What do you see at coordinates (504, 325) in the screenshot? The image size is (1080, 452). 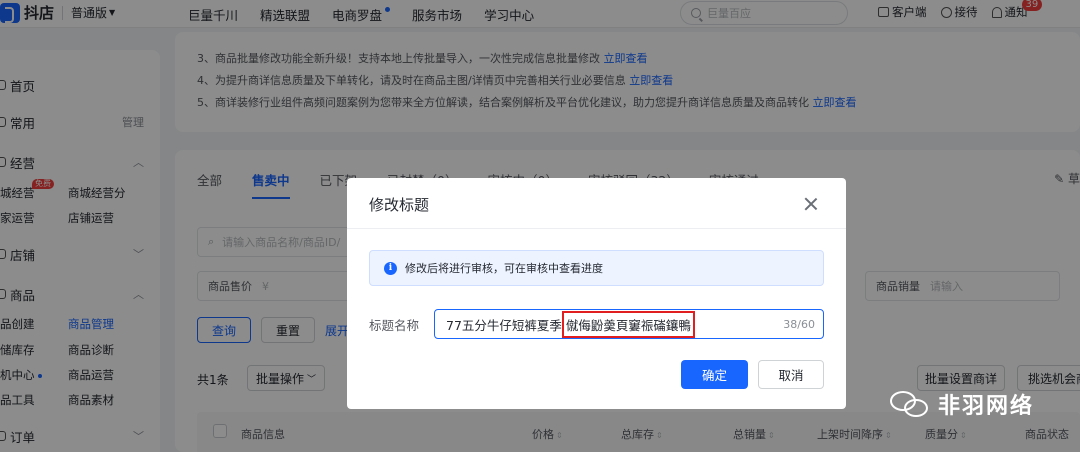 I see `title-text-plain: 77五分牛仔短裤夏季` at bounding box center [504, 325].